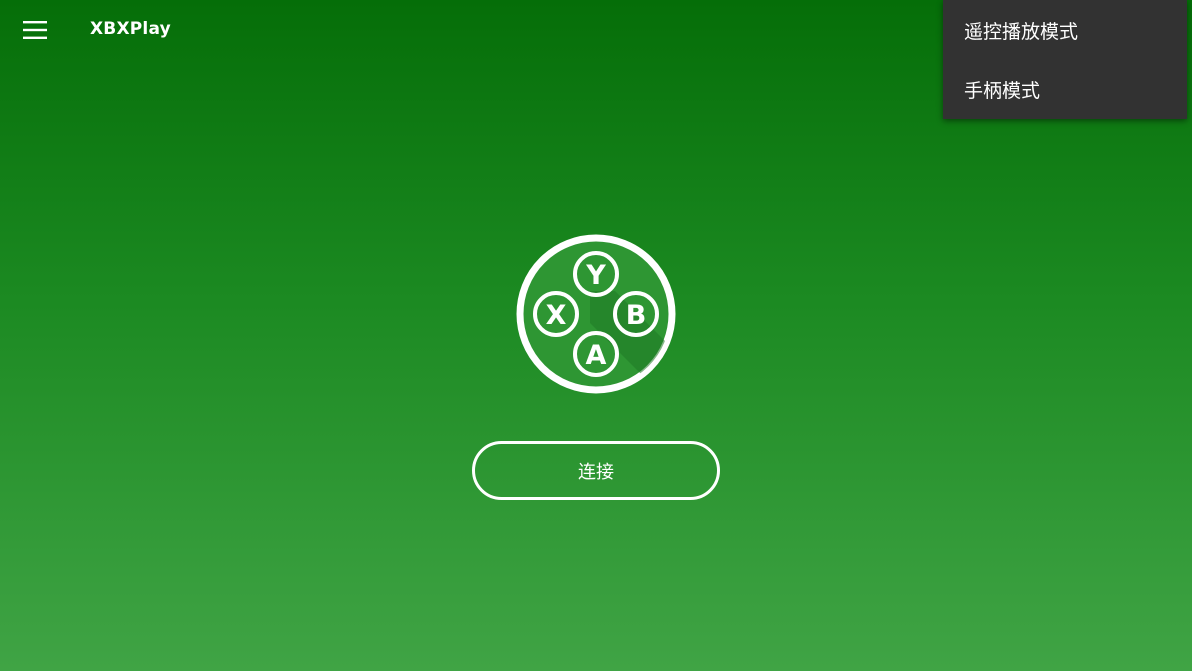 Image resolution: width=1192 pixels, height=671 pixels. Describe the element at coordinates (596, 355) in the screenshot. I see `logo-button-a: A` at that location.